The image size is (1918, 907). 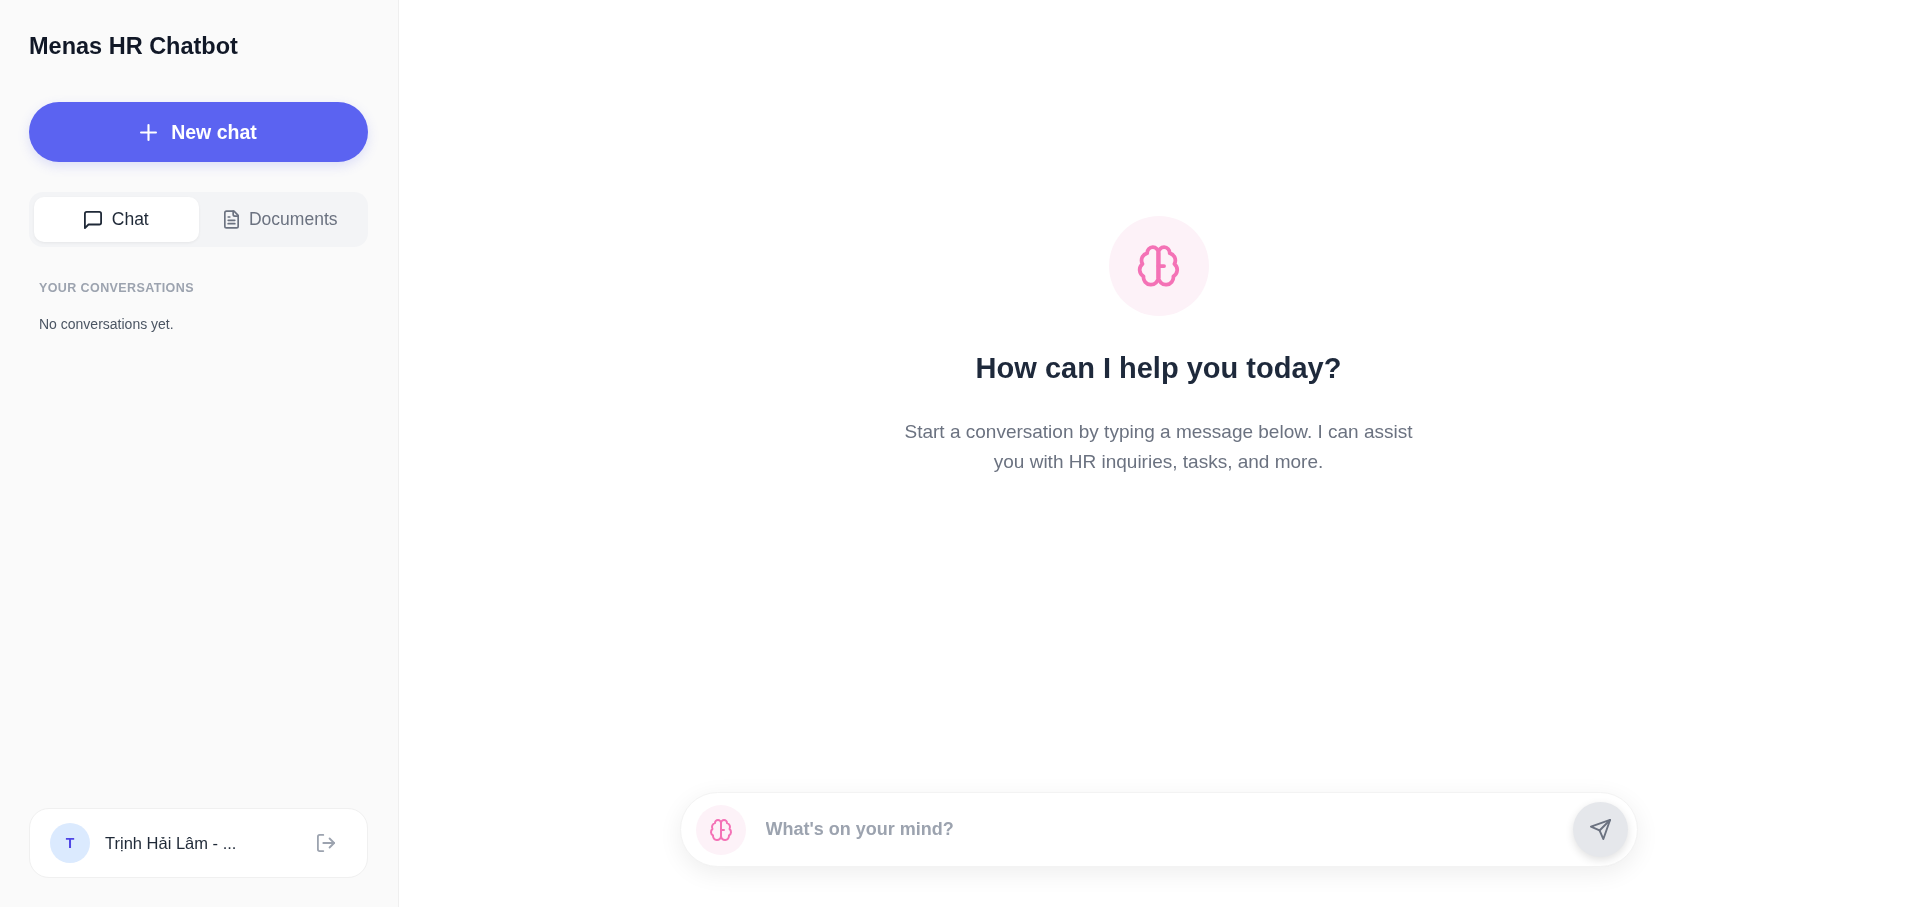 What do you see at coordinates (92, 219) in the screenshot?
I see `speech-bubble-icon` at bounding box center [92, 219].